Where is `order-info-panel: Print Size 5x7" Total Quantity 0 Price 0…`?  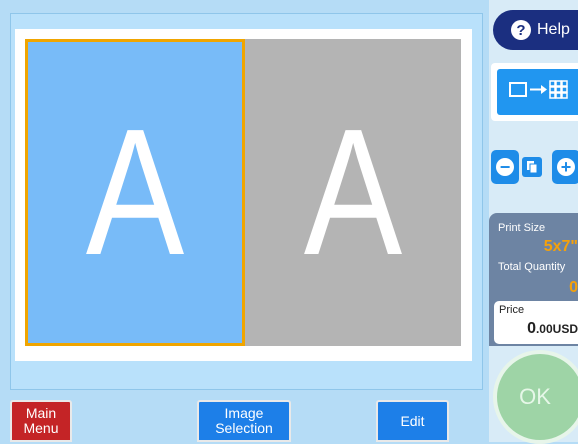 order-info-panel: Print Size 5x7" Total Quantity 0 Price 0… is located at coordinates (533, 279).